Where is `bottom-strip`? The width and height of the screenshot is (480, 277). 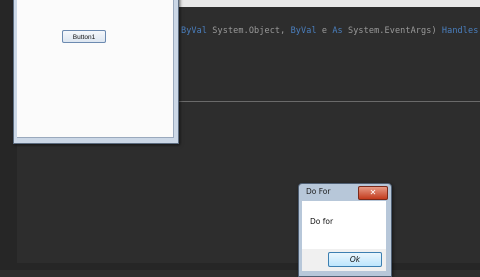 bottom-strip is located at coordinates (240, 266).